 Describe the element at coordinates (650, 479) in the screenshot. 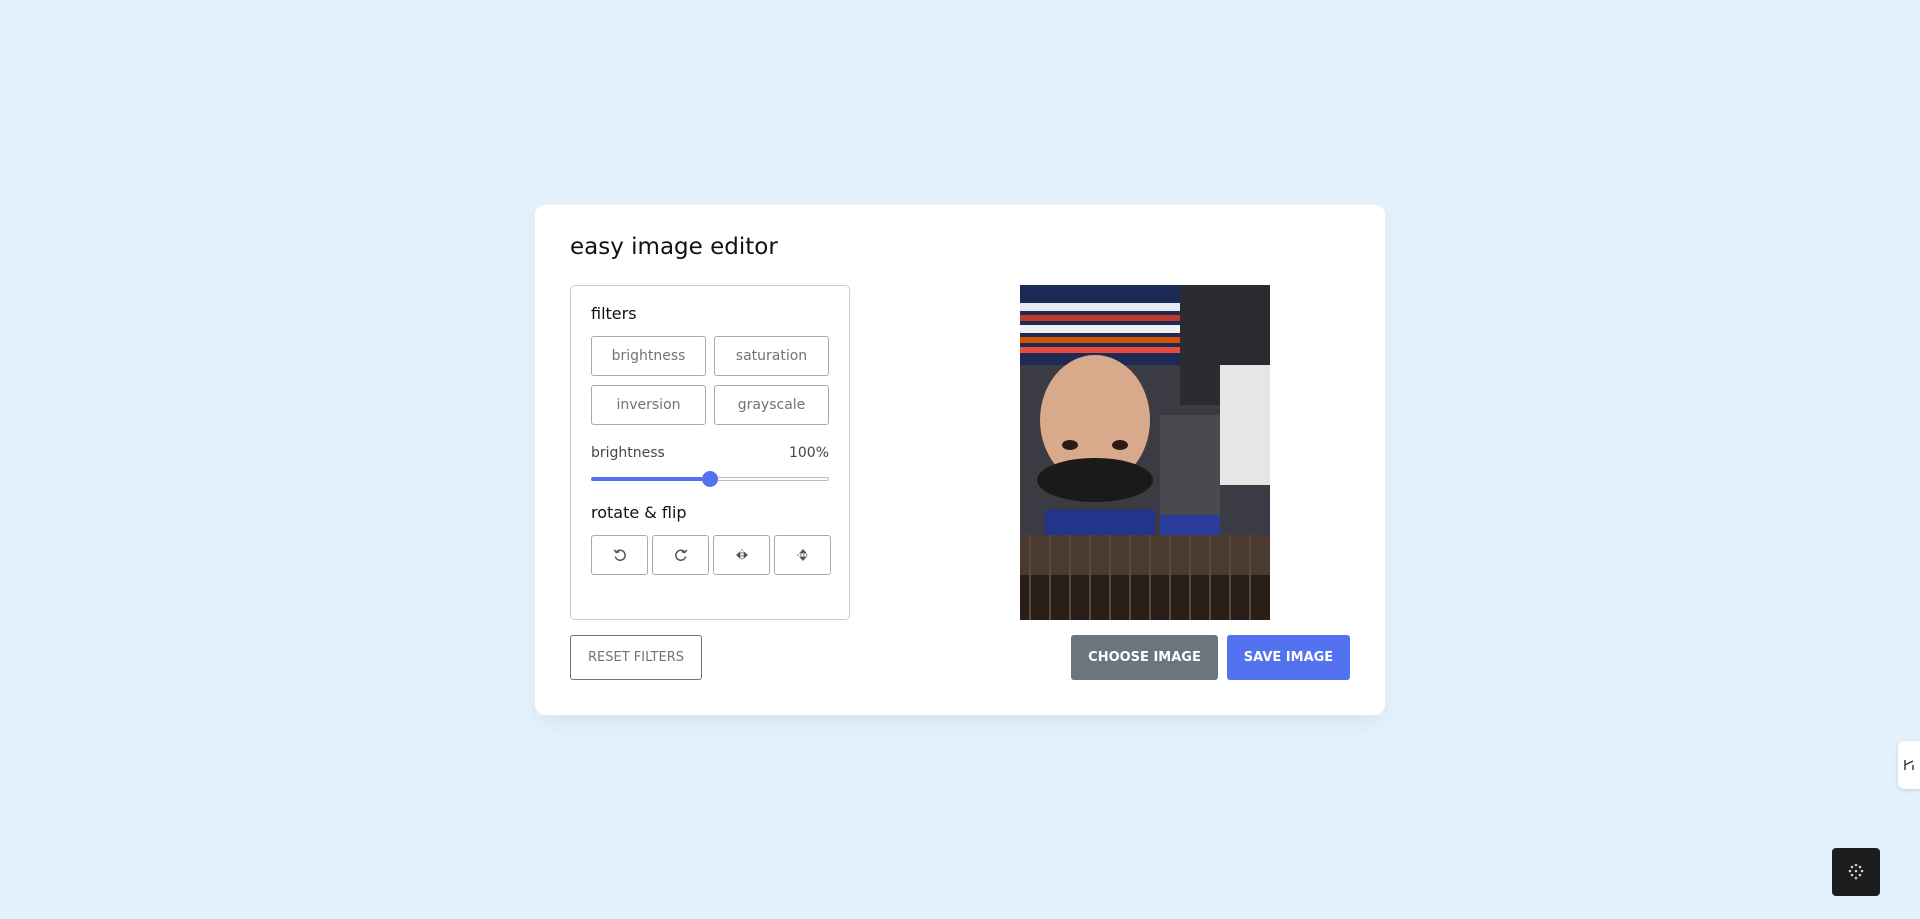

I see `slider-fill` at that location.